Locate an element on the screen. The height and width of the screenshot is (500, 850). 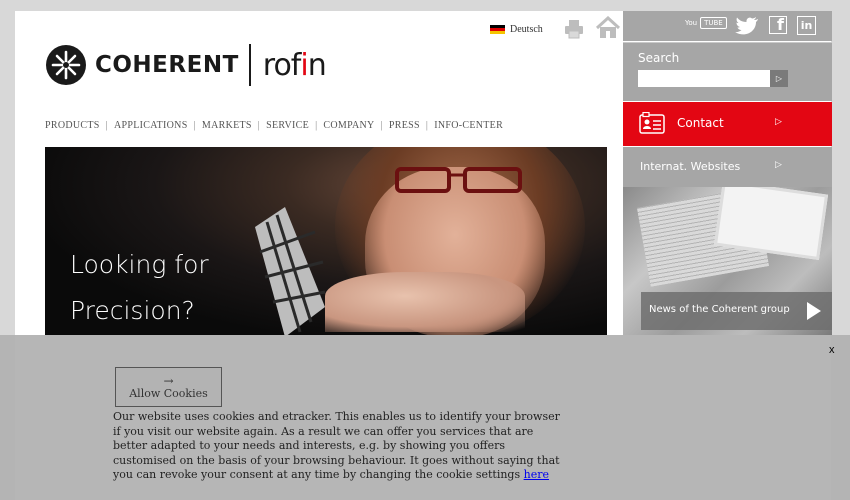
logo-divider is located at coordinates (249, 65).